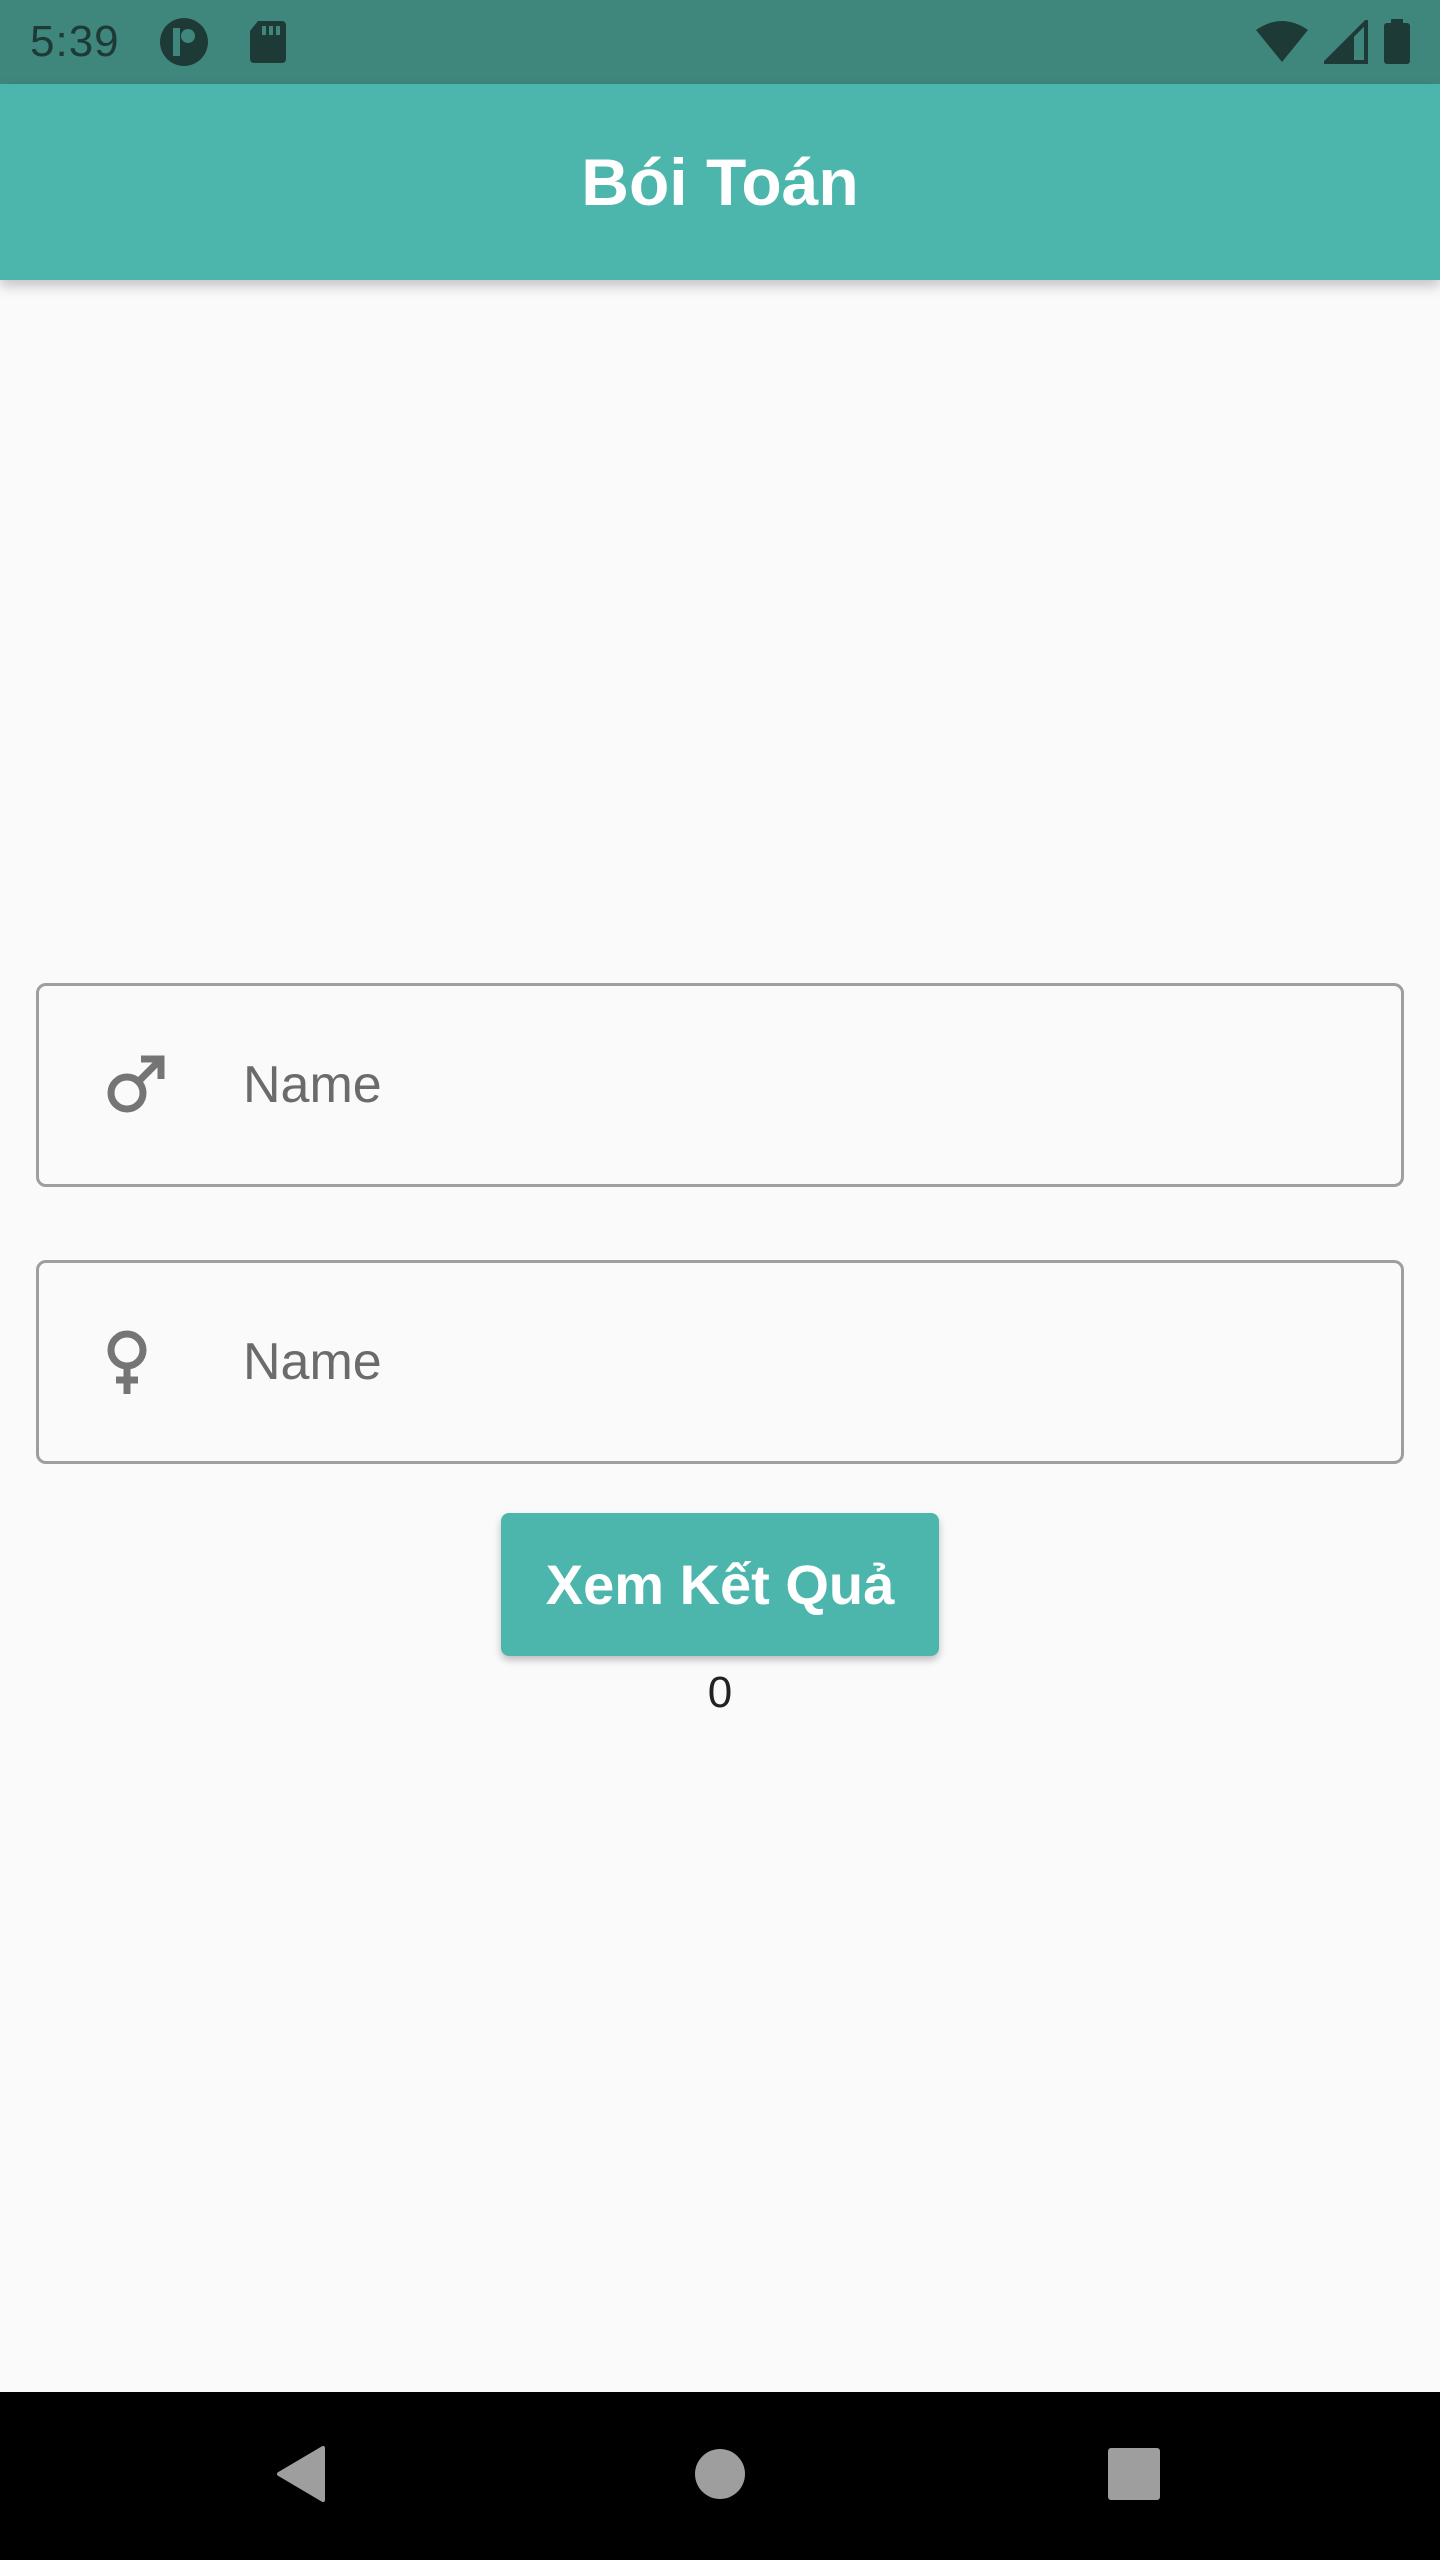 The height and width of the screenshot is (2560, 1440). I want to click on home-icon, so click(720, 2476).